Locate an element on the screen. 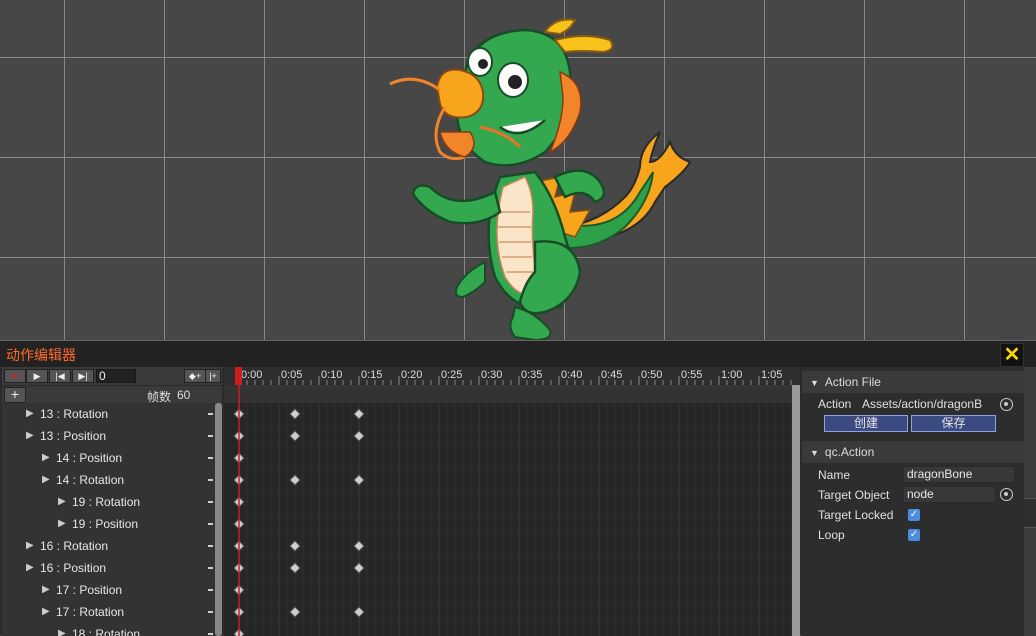  target-object-field: node is located at coordinates (949, 494).